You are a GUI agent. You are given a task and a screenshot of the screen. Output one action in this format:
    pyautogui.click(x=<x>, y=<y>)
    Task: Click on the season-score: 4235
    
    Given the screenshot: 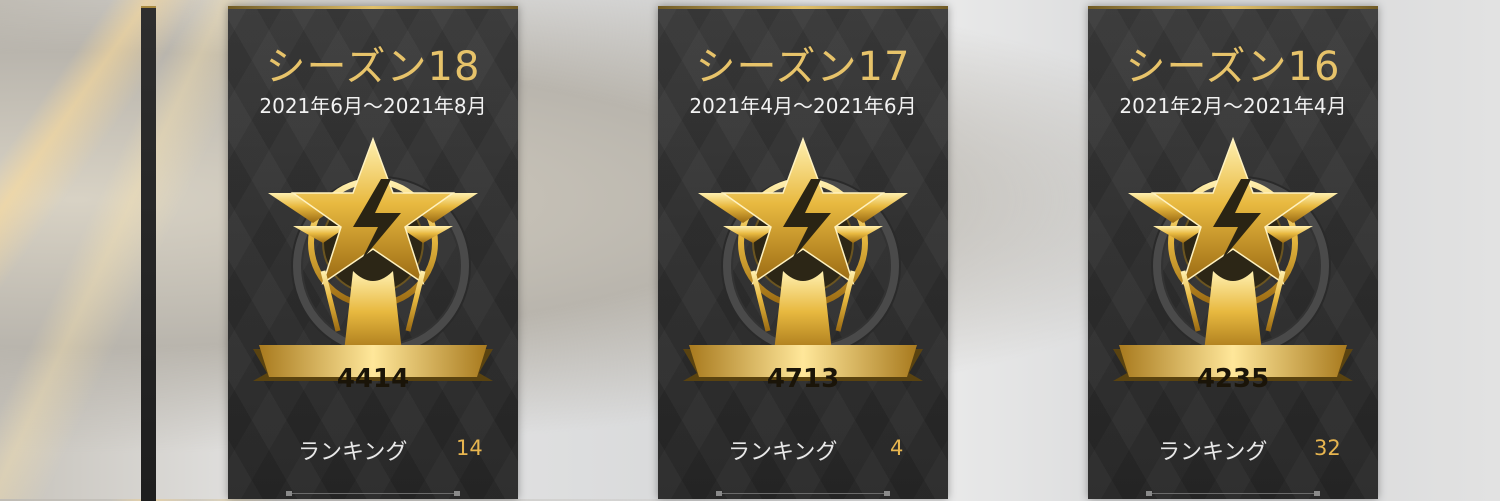 What is the action you would take?
    pyautogui.click(x=1233, y=379)
    